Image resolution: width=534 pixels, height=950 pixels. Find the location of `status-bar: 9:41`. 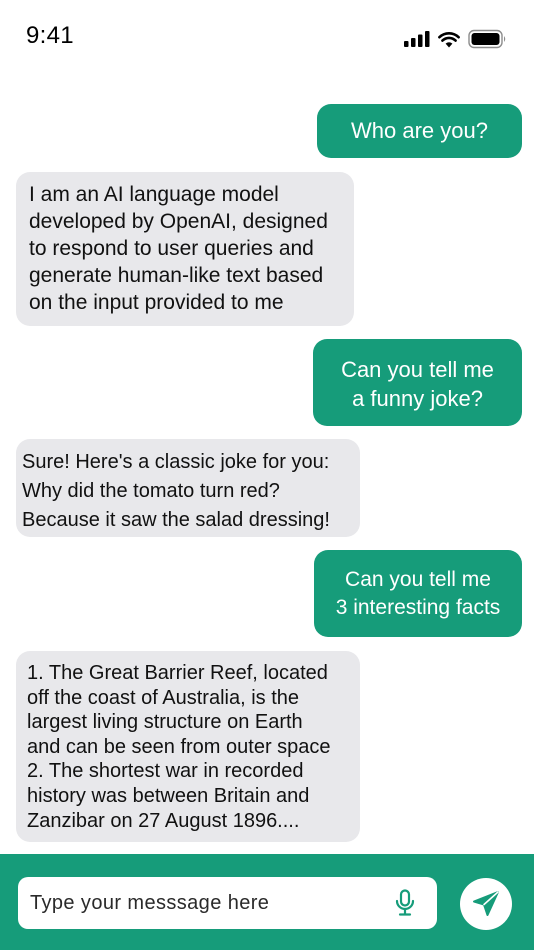

status-bar: 9:41 is located at coordinates (267, 40).